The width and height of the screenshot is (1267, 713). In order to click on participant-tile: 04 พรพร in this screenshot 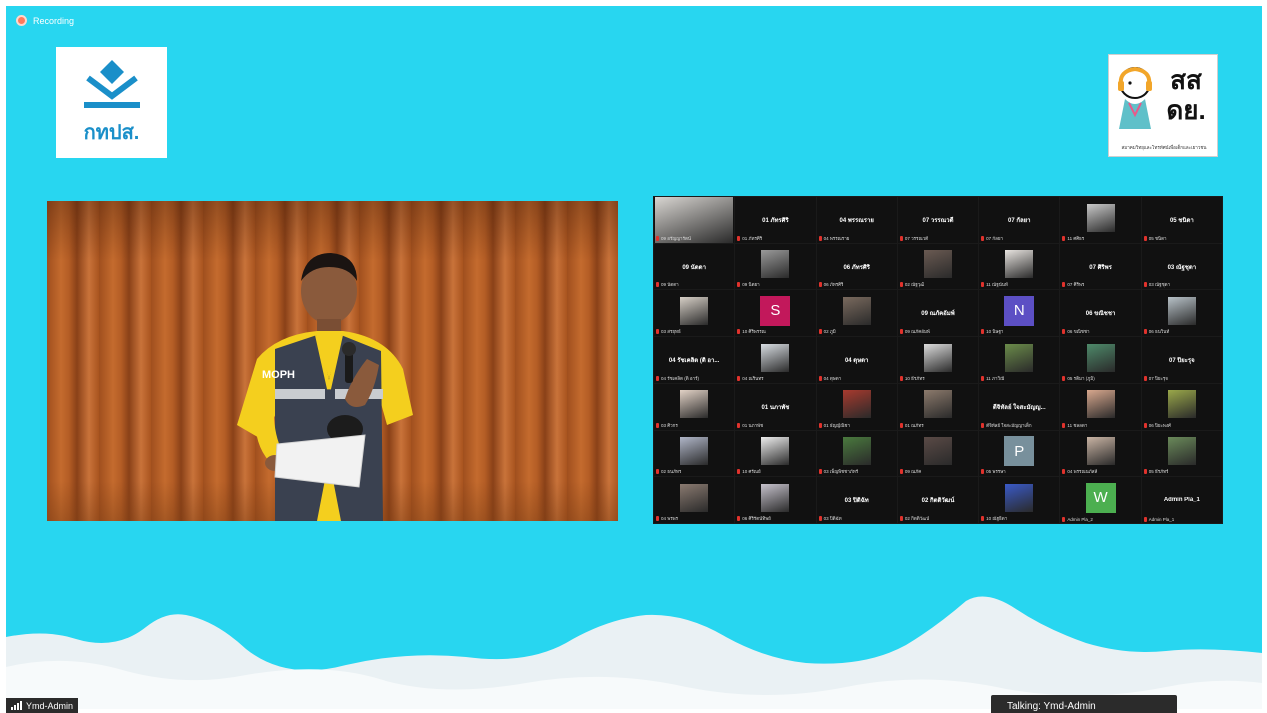, I will do `click(694, 500)`.